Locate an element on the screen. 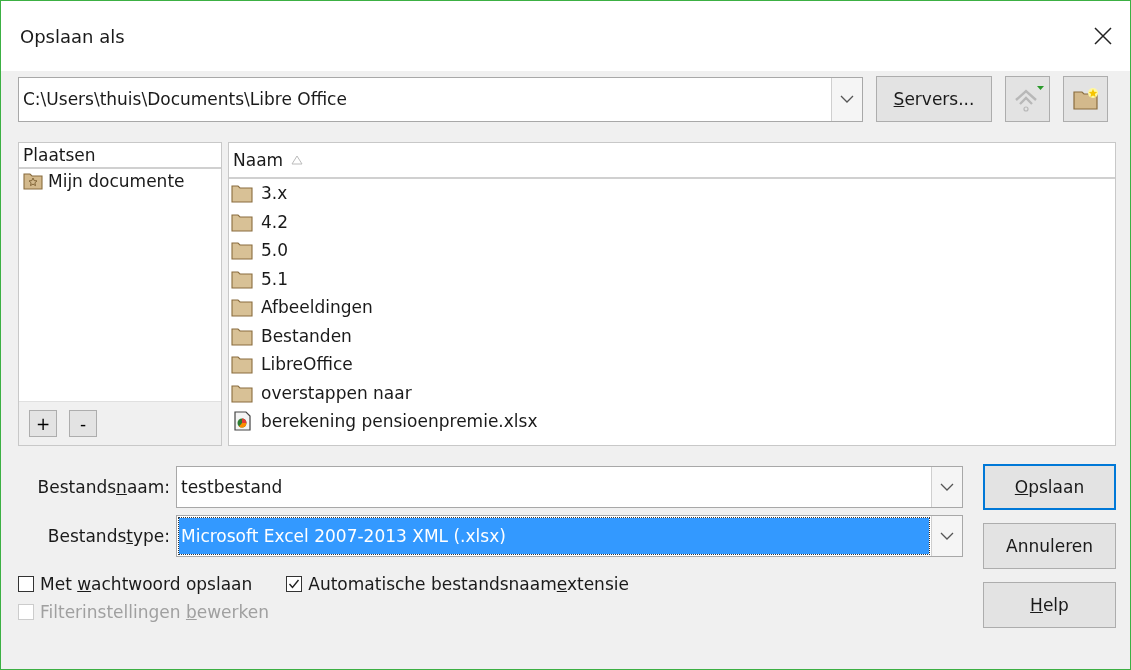  dialog-button: Opslaan is located at coordinates (1049, 487).